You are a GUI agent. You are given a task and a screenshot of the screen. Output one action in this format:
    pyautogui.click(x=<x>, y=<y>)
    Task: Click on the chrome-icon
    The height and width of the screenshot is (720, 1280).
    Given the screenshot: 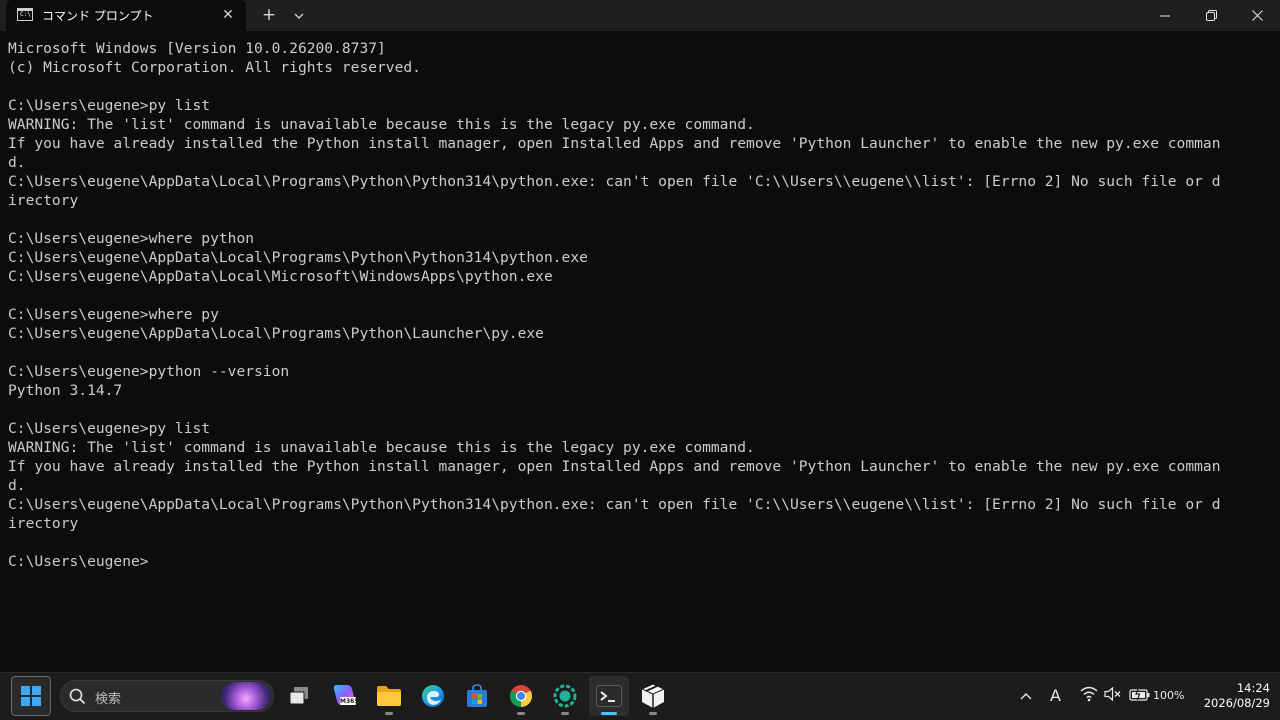 What is the action you would take?
    pyautogui.click(x=521, y=696)
    